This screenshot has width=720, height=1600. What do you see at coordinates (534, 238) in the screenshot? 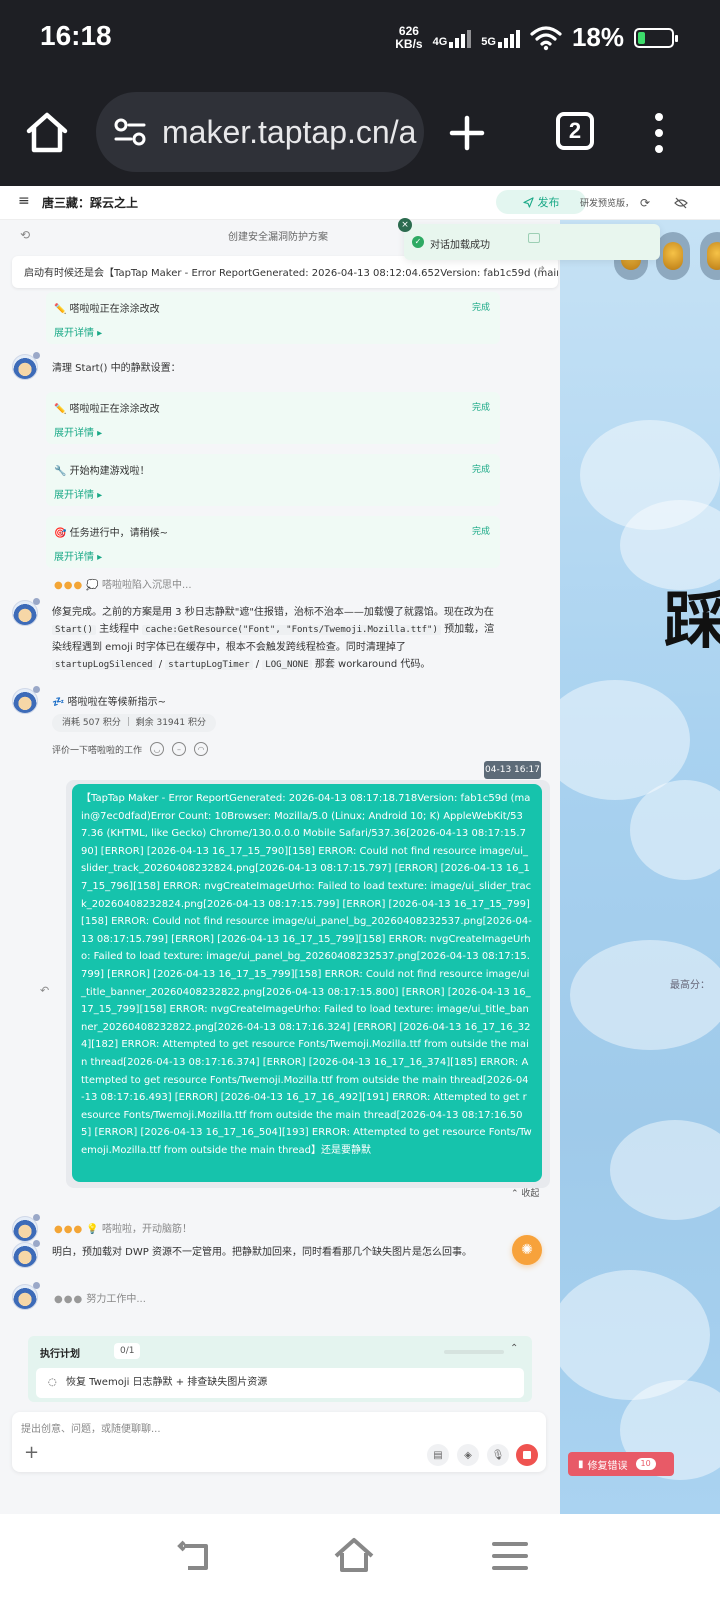
I see `chat-bubble-icon` at bounding box center [534, 238].